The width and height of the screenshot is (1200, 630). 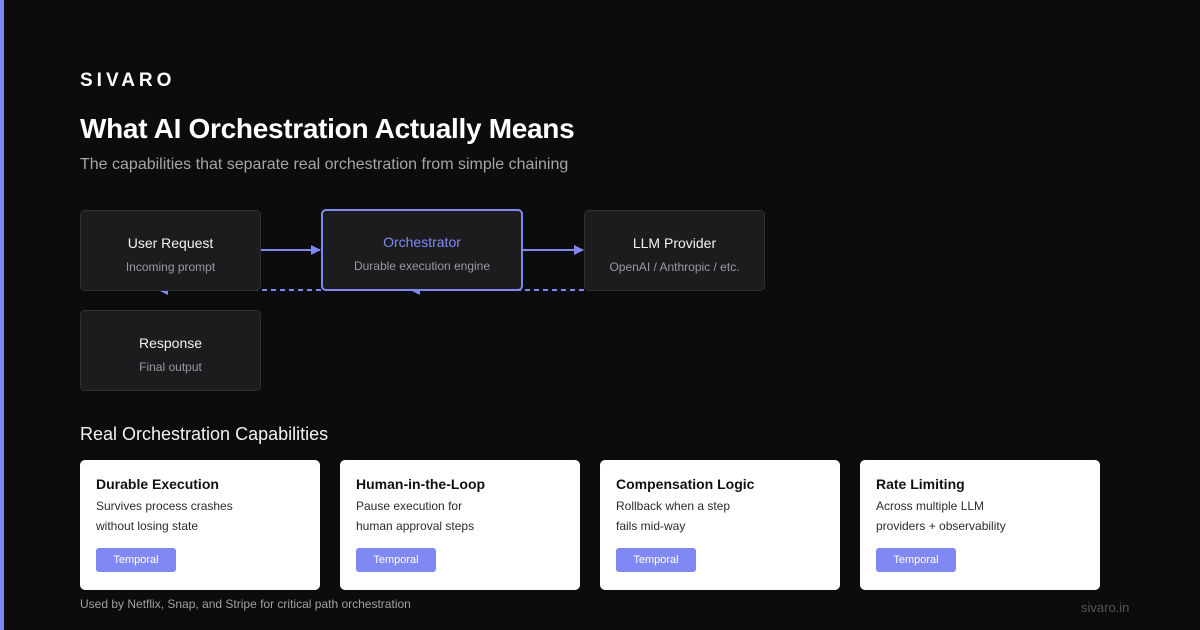 I want to click on card-description-line: human approval steps, so click(x=415, y=526).